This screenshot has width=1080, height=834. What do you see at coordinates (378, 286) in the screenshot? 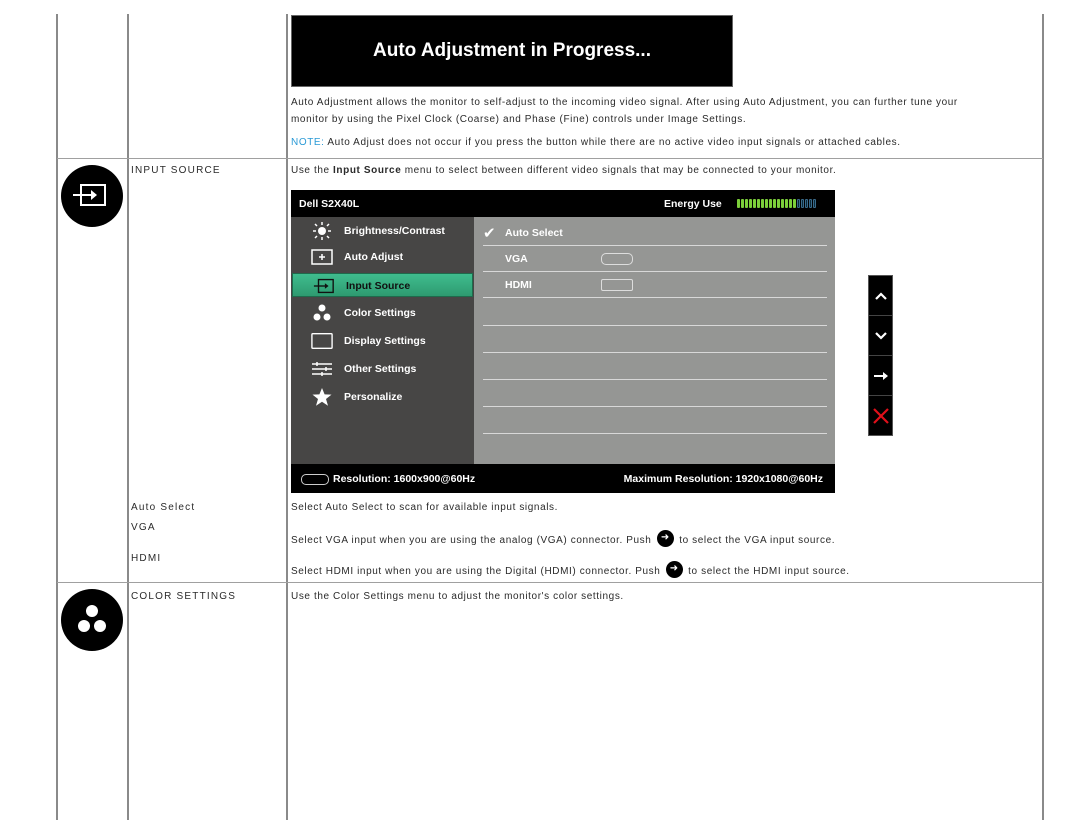
I see `menu-label: Input Source` at bounding box center [378, 286].